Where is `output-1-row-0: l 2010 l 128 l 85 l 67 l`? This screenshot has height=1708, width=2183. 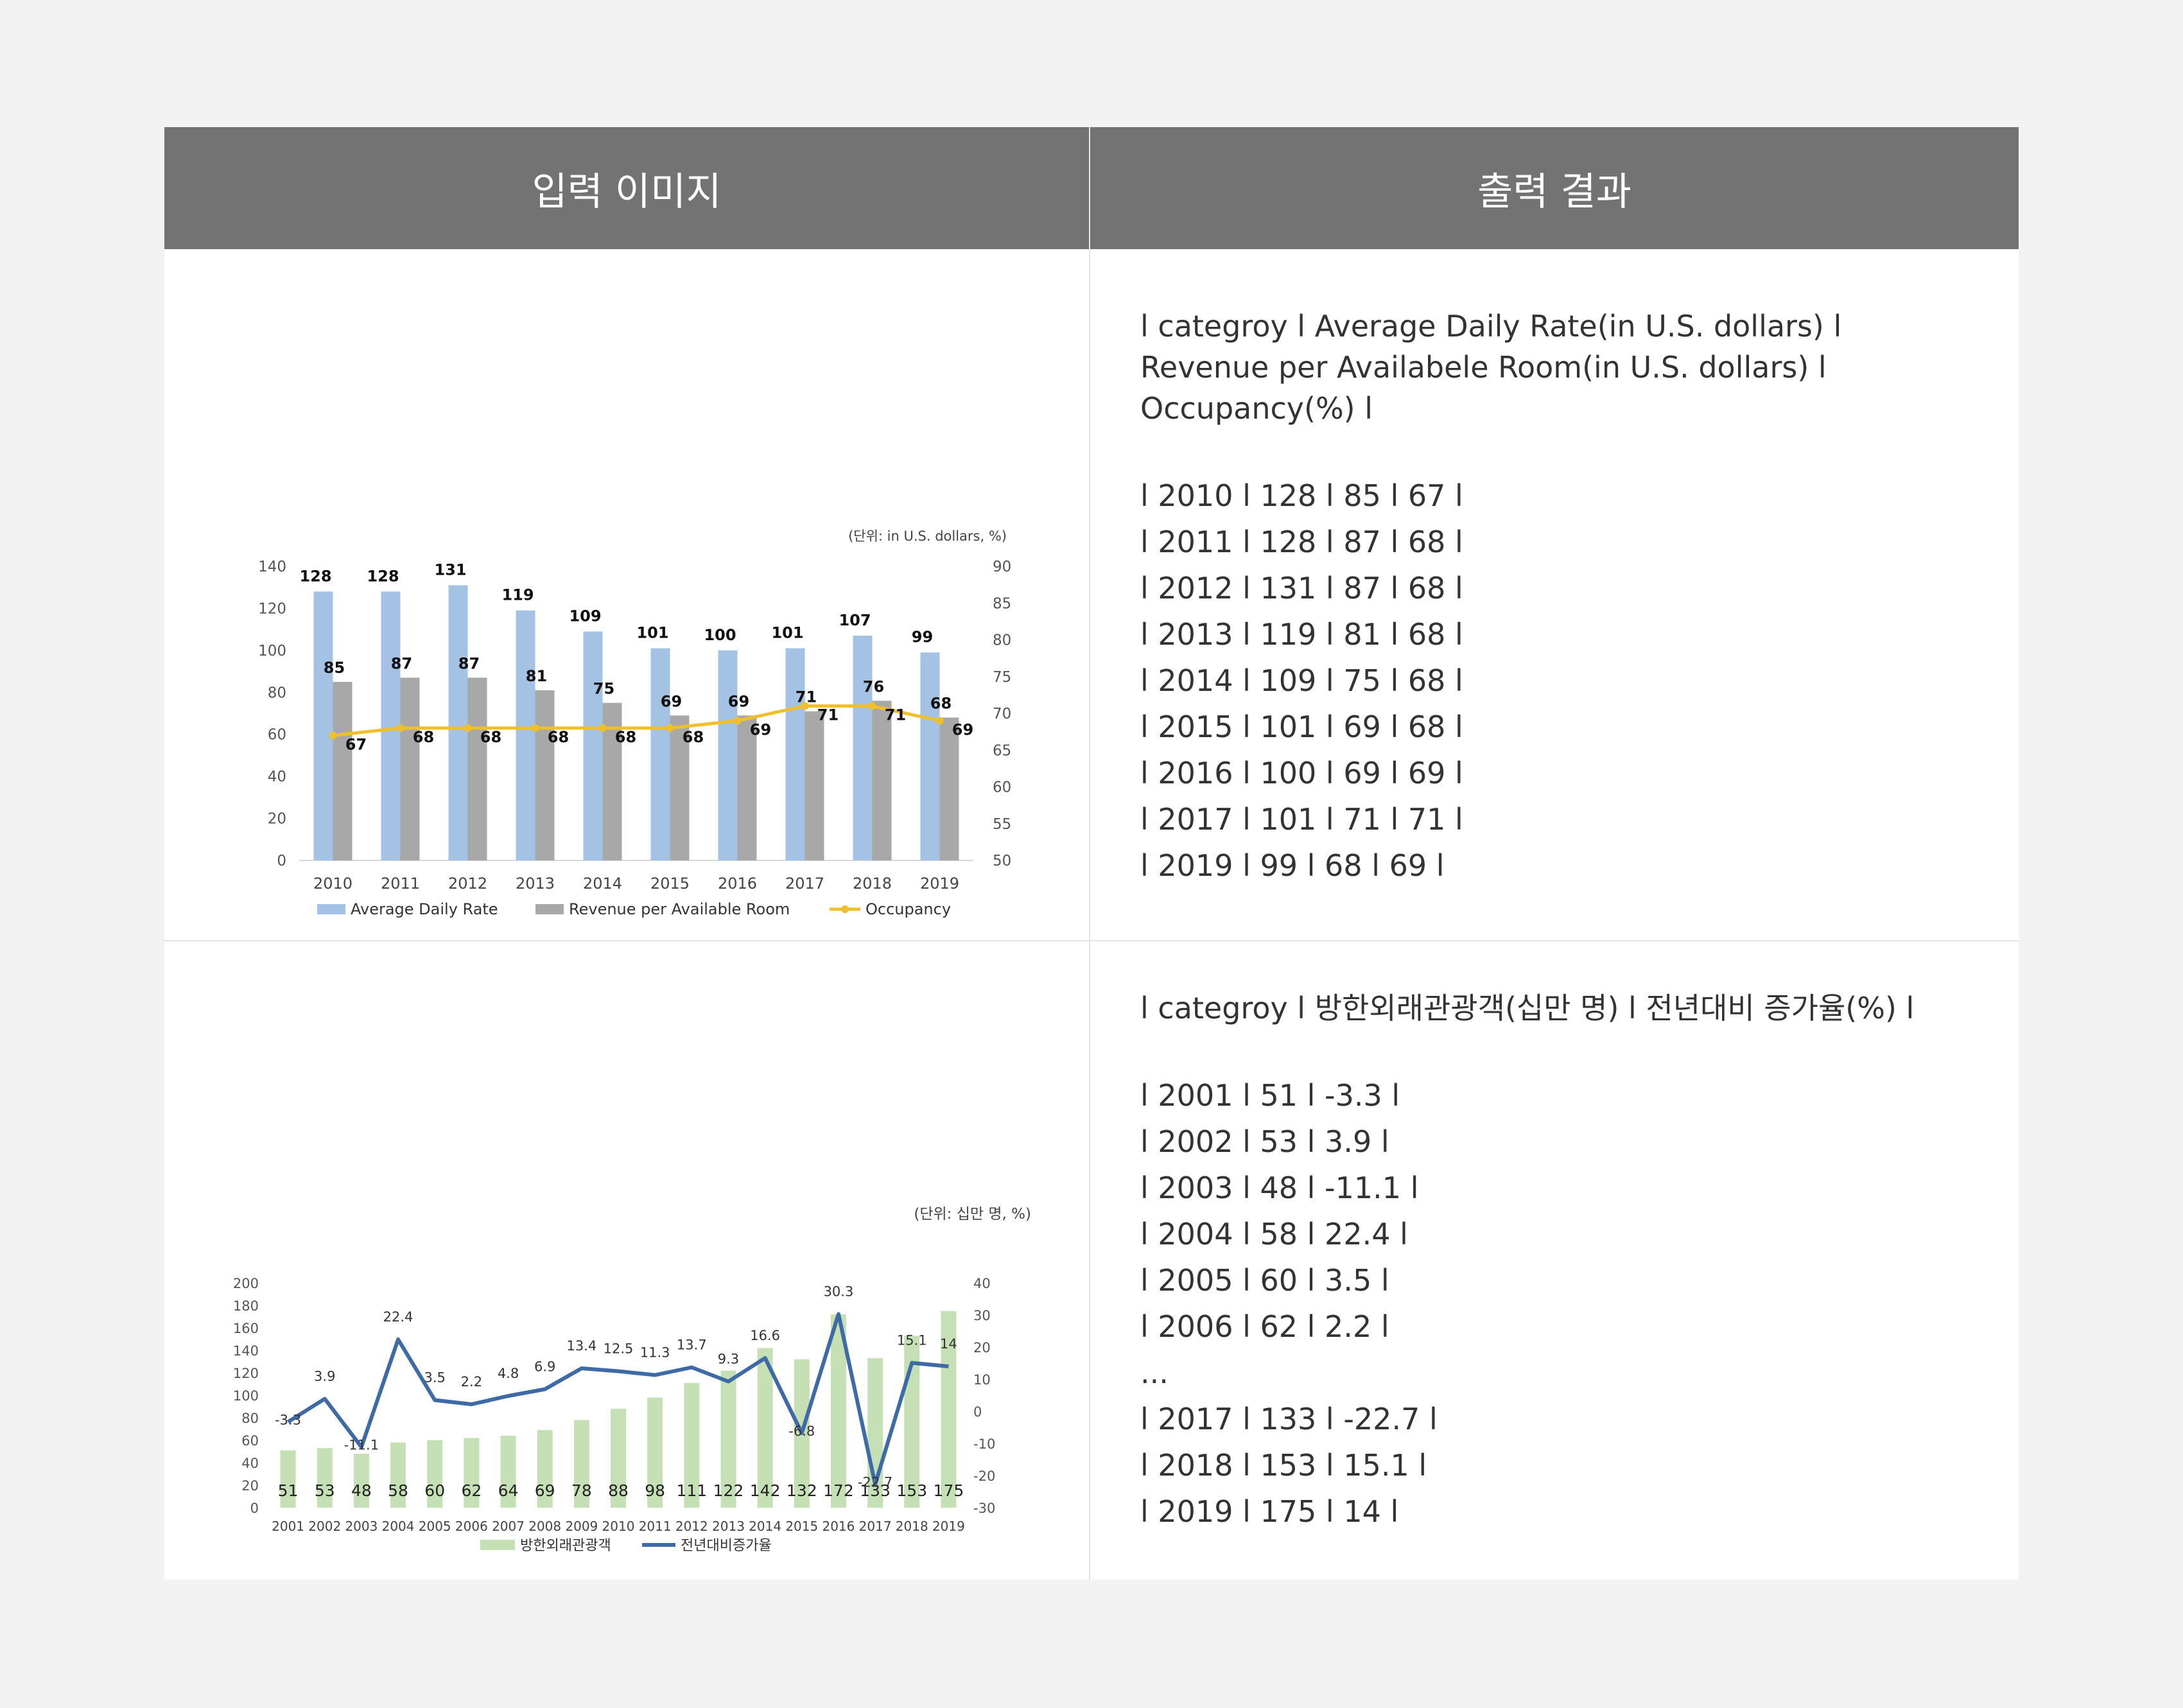
output-1-row-0: l 2010 l 128 l 85 l 67 l is located at coordinates (1301, 495).